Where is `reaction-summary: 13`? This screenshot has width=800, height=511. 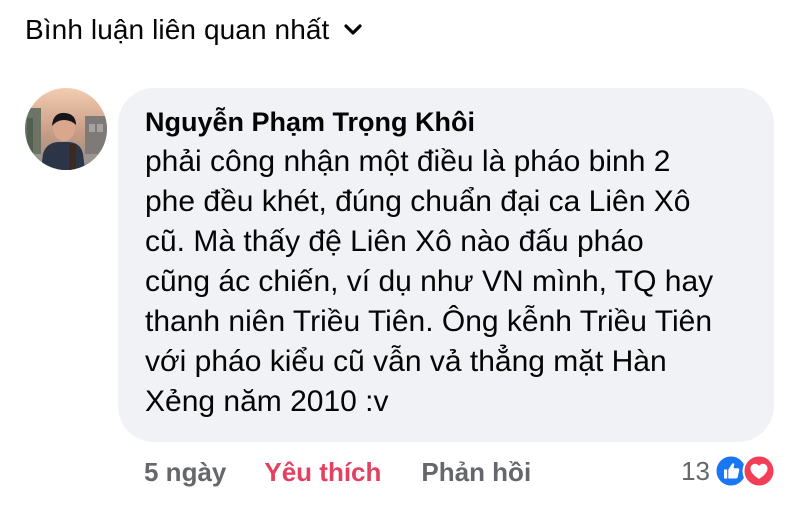
reaction-summary: 13 is located at coordinates (728, 471).